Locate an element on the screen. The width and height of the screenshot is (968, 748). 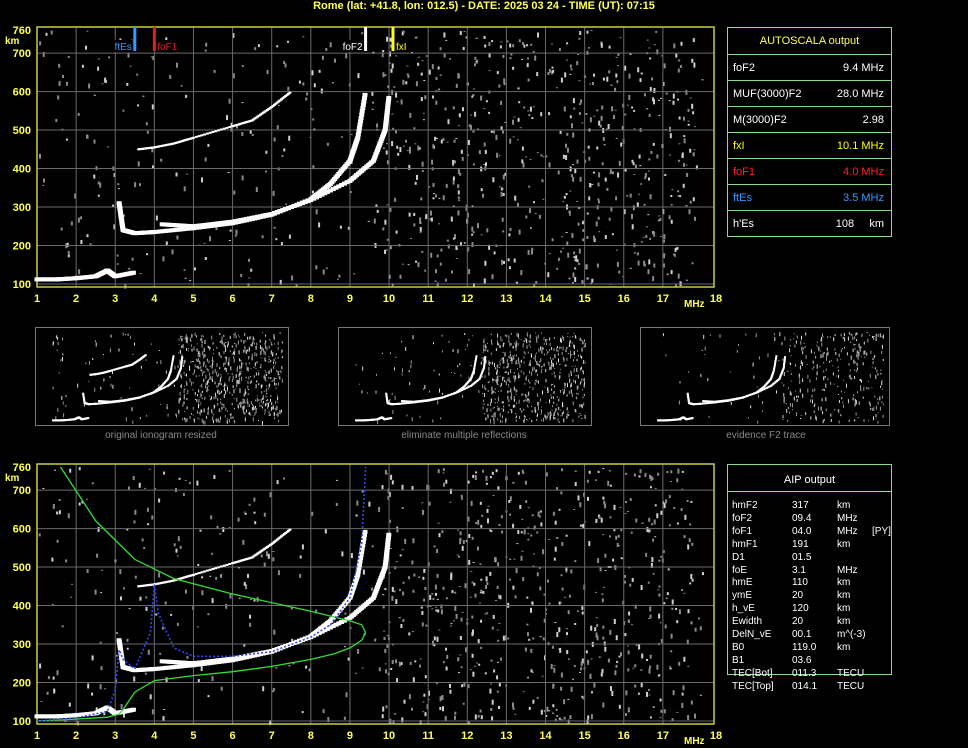
y-unit-label: km is located at coordinates (12, 41).